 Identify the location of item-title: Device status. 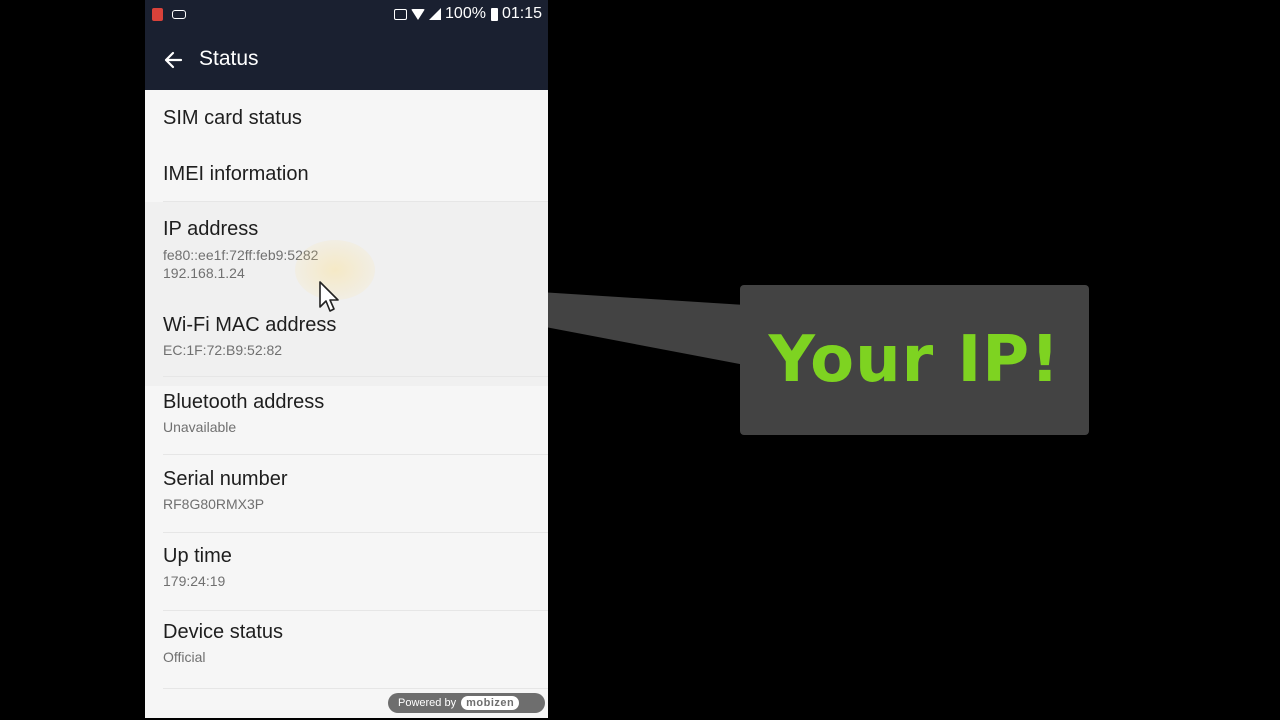
(223, 632).